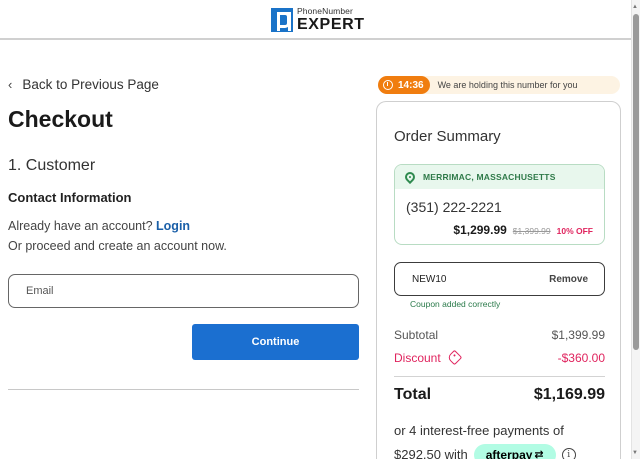  I want to click on page-title: Checkout, so click(60, 119).